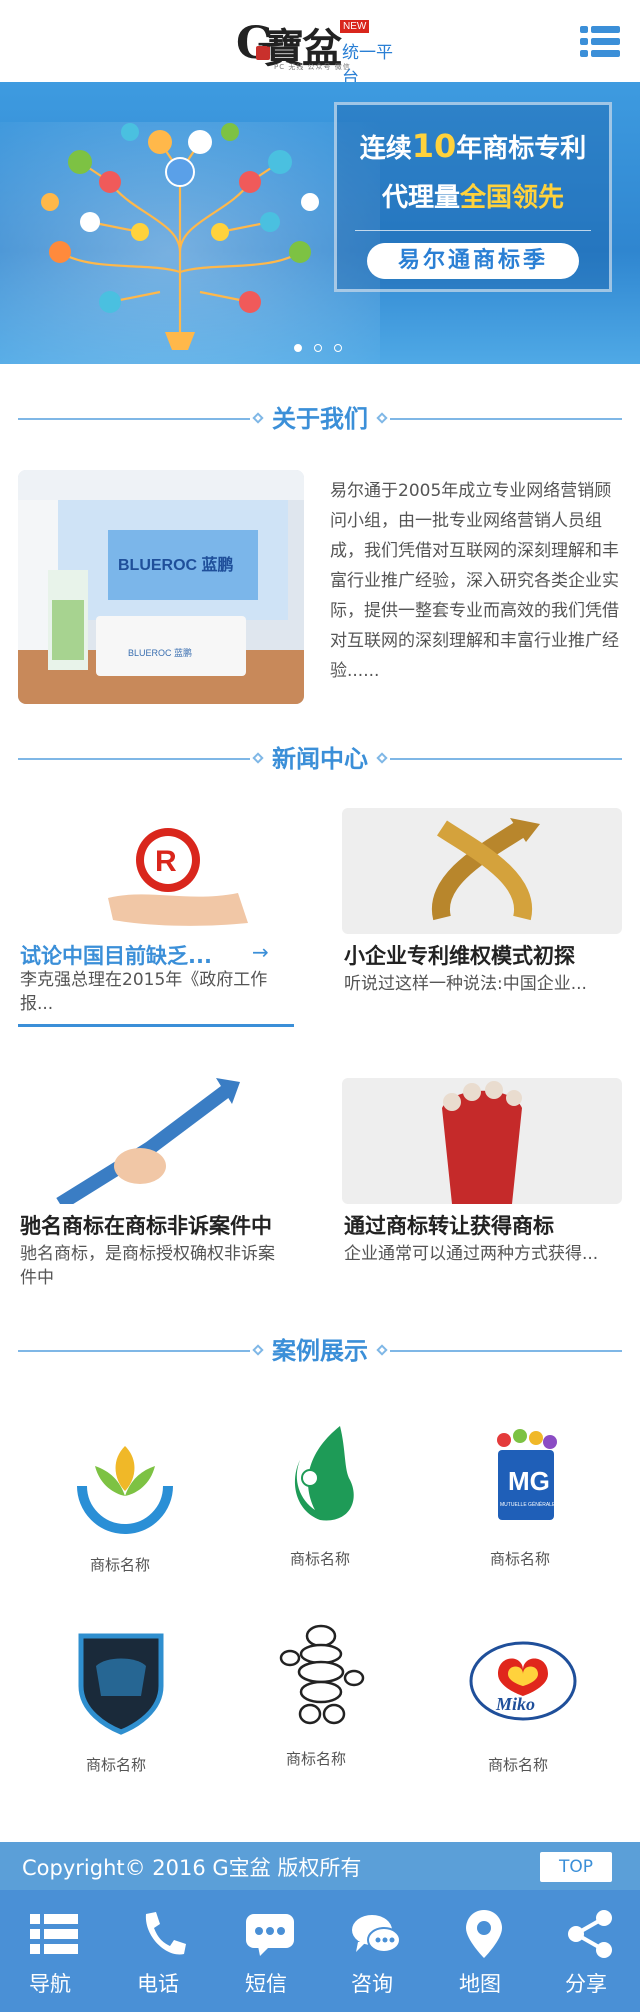 This screenshot has height=2012, width=640. I want to click on arrow-right-icon: →, so click(260, 952).